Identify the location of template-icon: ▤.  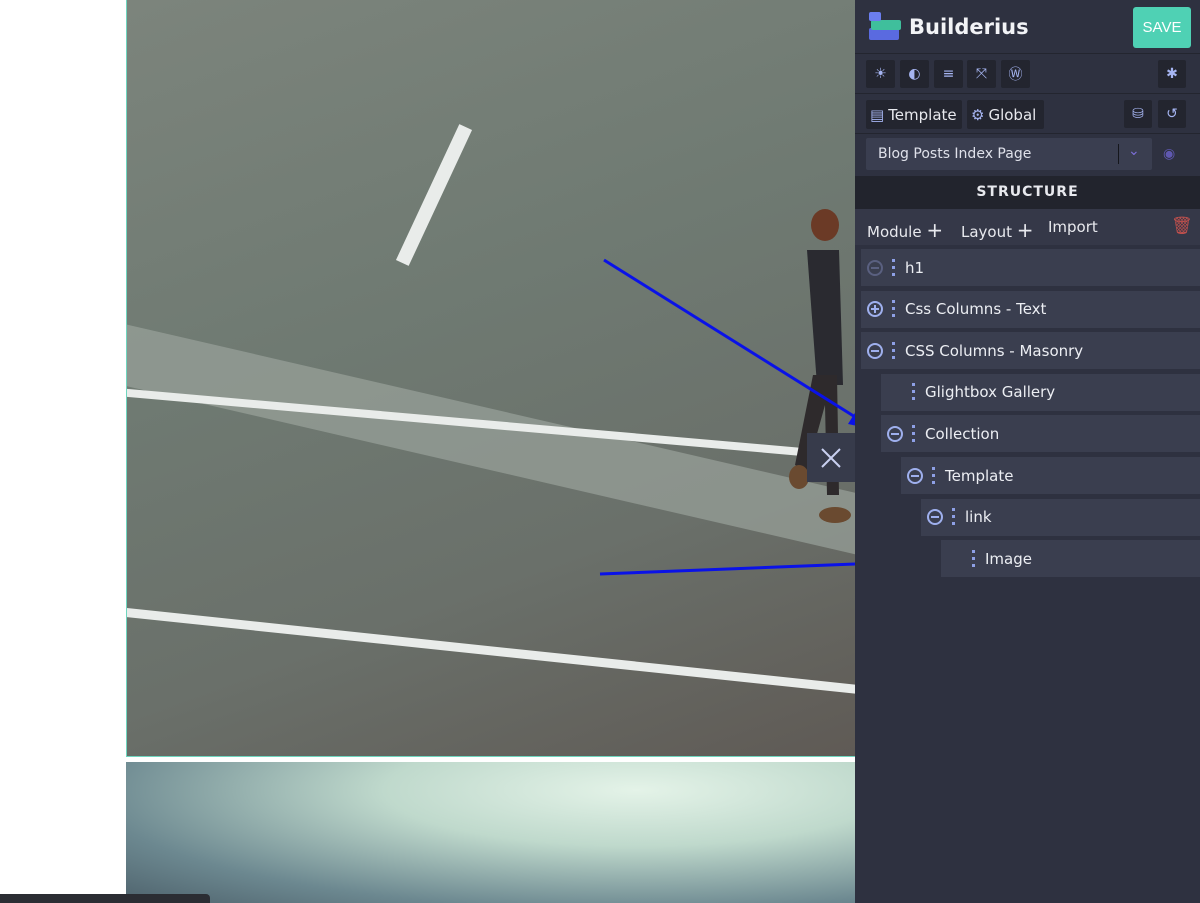
(877, 114).